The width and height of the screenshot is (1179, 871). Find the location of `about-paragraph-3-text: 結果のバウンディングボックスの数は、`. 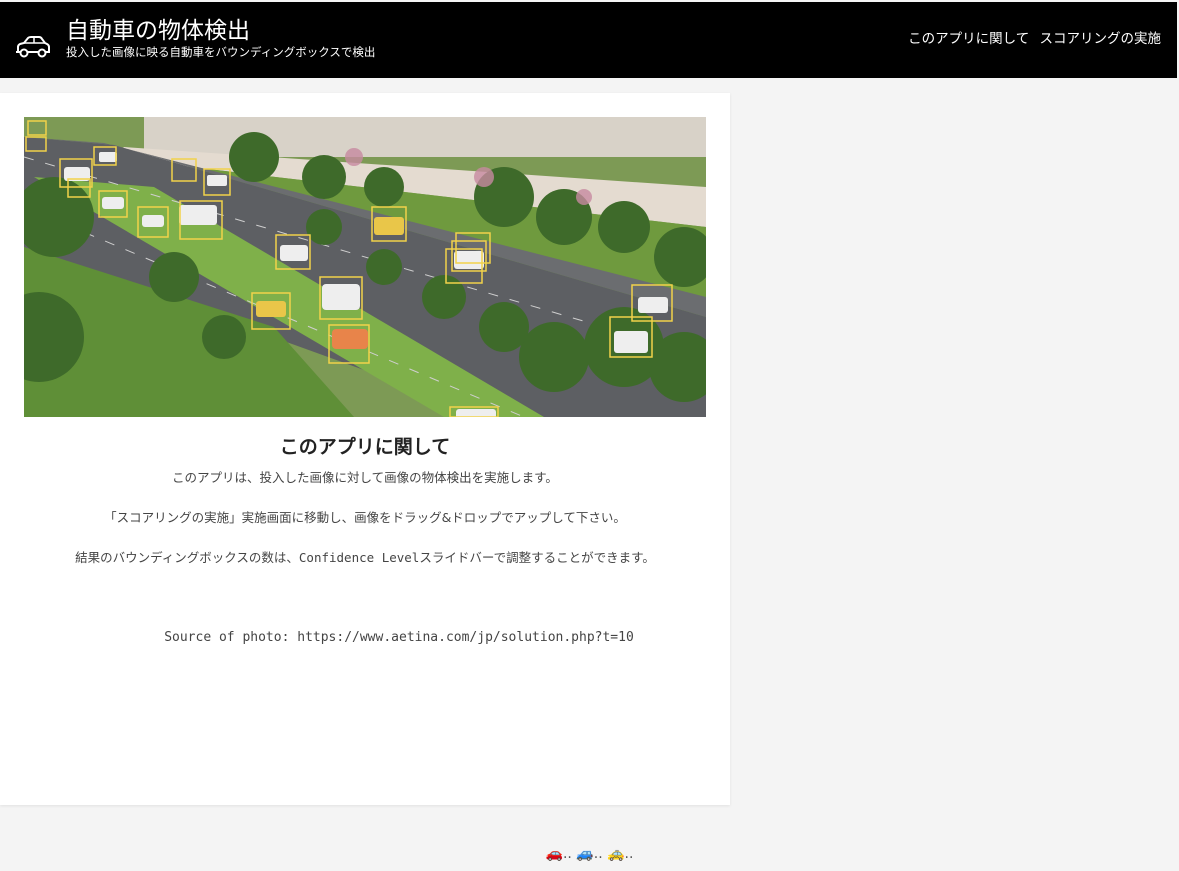

about-paragraph-3-text: 結果のバウンディングボックスの数は、 is located at coordinates (187, 557).